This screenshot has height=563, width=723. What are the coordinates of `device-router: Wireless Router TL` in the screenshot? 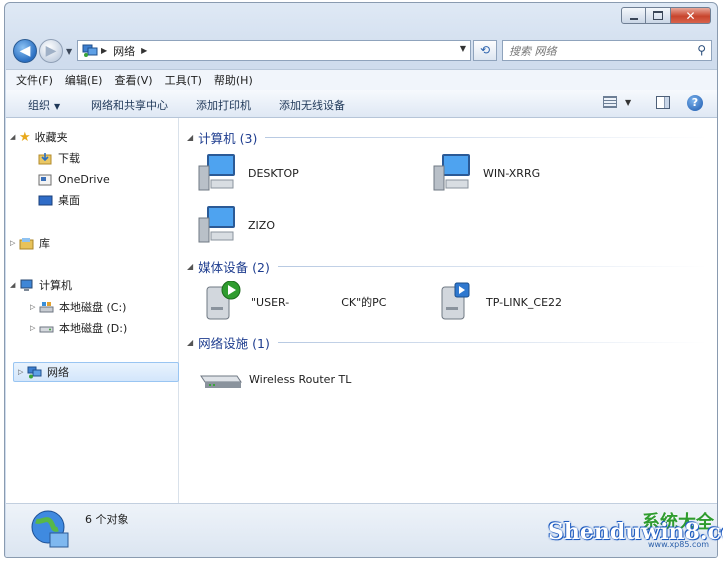 It's located at (274, 379).